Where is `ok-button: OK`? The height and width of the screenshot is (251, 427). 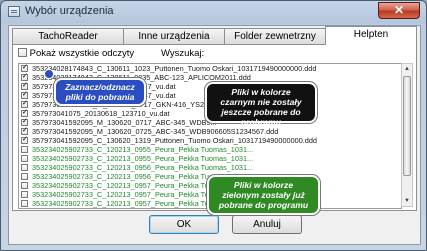
ok-button: OK is located at coordinates (184, 224).